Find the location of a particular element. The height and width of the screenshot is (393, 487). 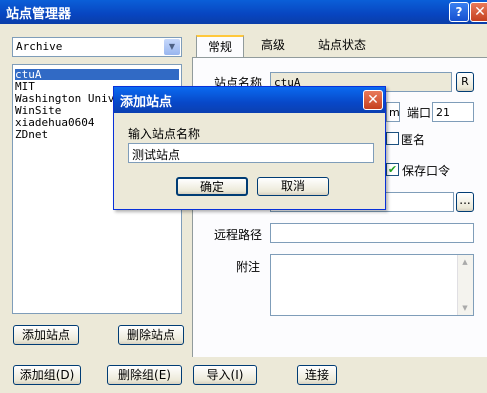

window-title: 站点管理器 is located at coordinates (39, 14).